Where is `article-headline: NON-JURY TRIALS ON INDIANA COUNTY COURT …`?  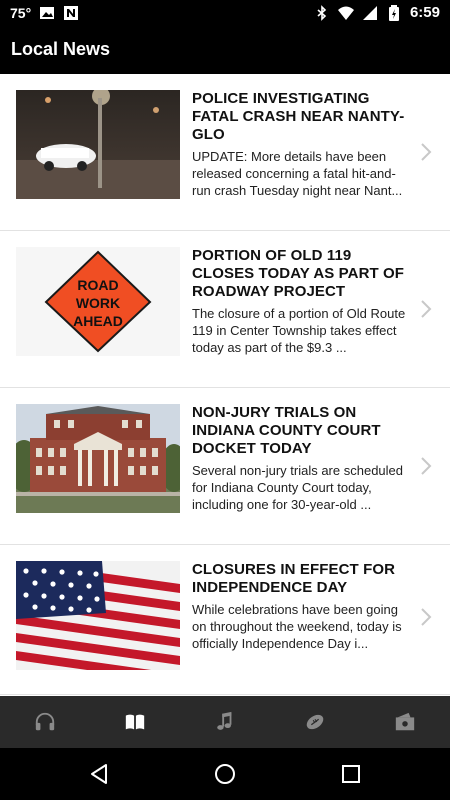 article-headline: NON-JURY TRIALS ON INDIANA COUNTY COURT … is located at coordinates (301, 431).